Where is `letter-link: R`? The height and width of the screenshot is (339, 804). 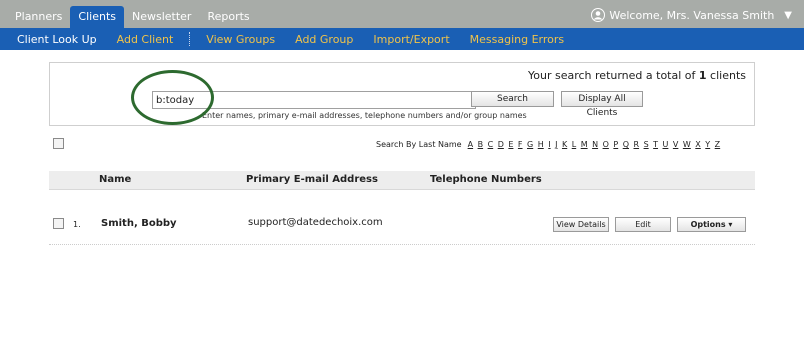
letter-link: R is located at coordinates (637, 144).